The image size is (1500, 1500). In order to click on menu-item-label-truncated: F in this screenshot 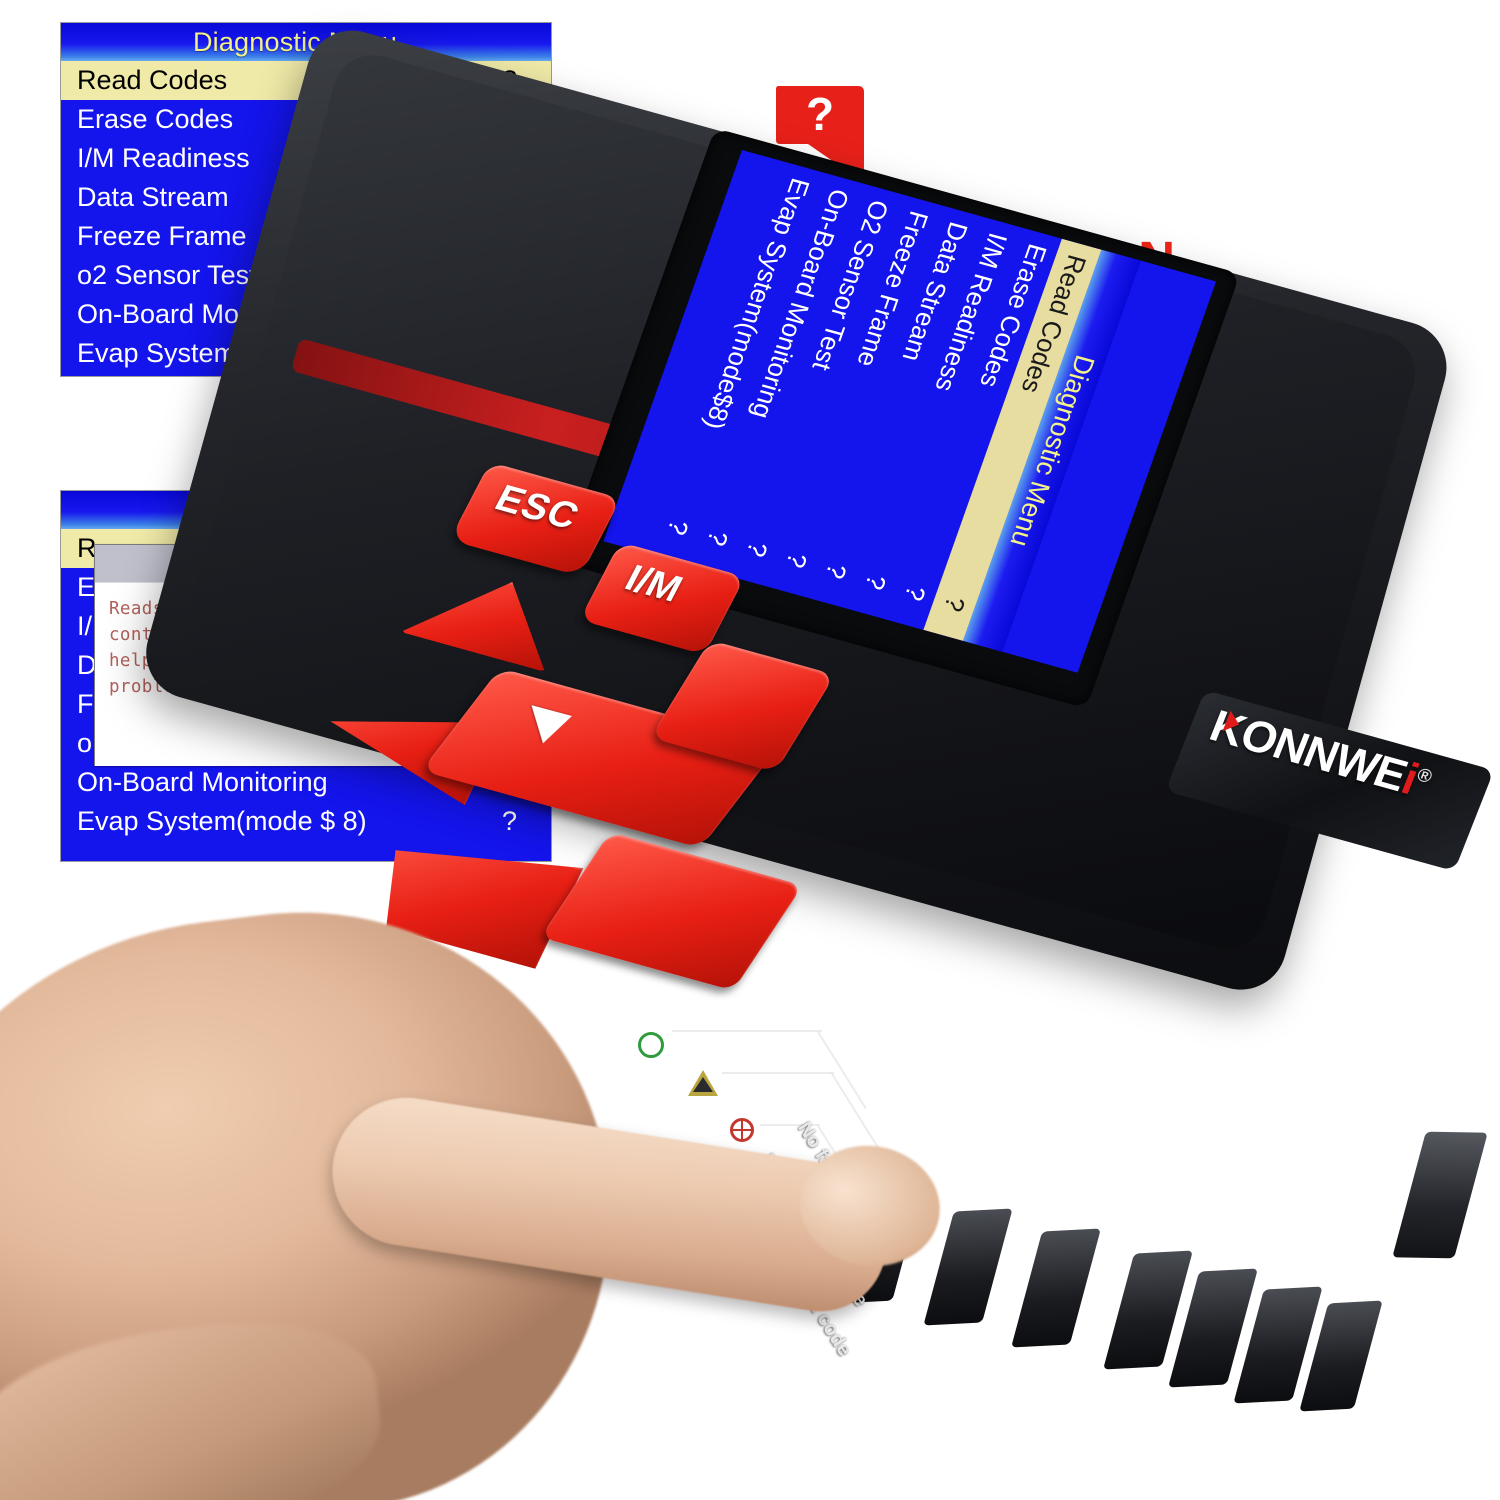, I will do `click(85, 704)`.